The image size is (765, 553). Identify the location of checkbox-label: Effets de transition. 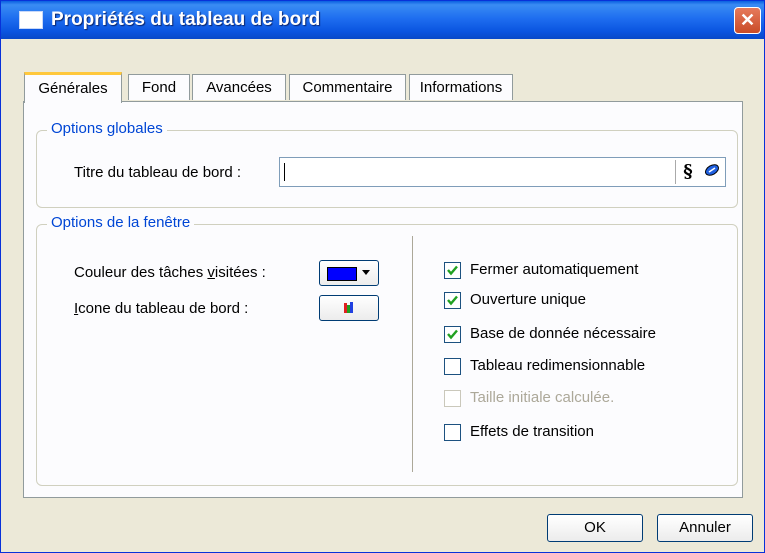
(532, 431).